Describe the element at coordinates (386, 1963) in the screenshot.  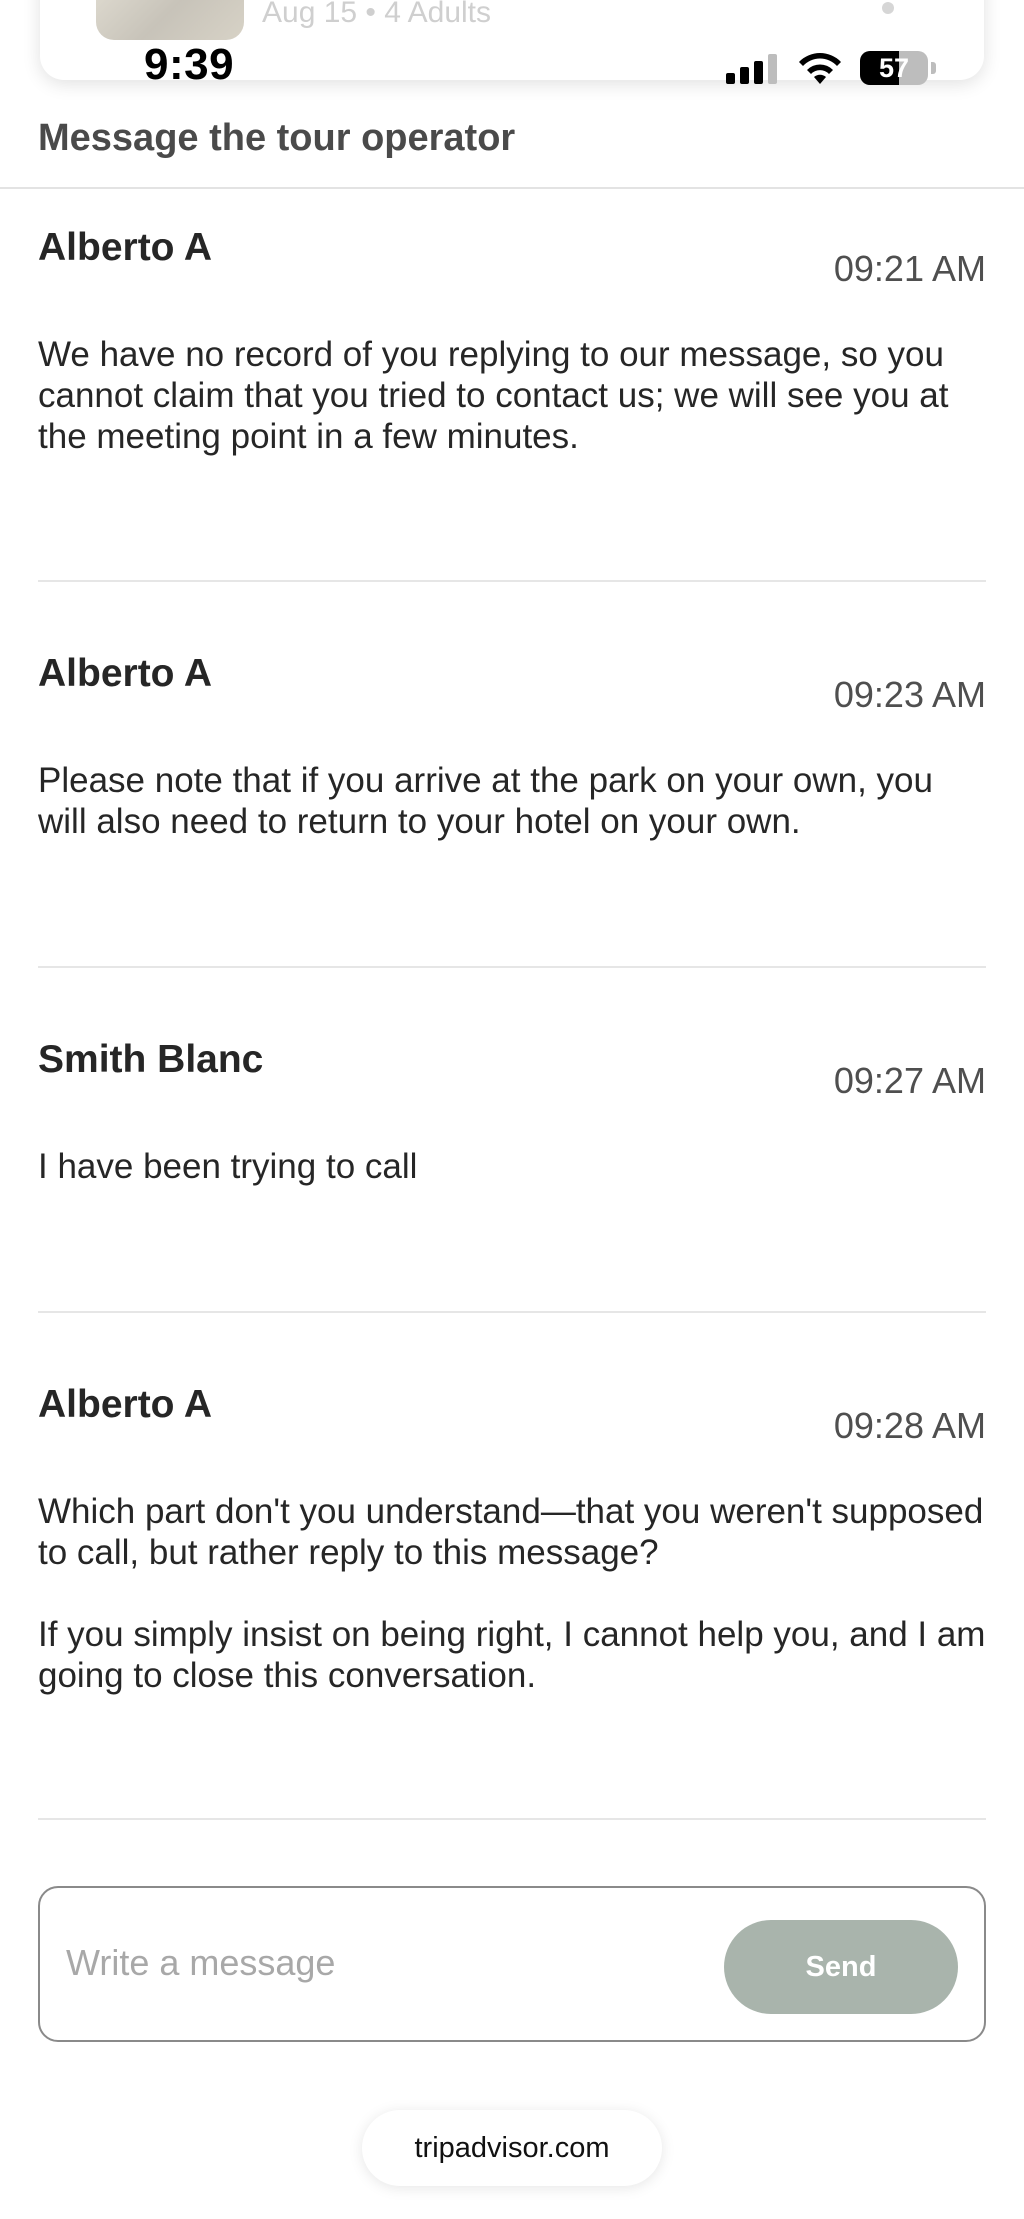
I see `message-input` at that location.